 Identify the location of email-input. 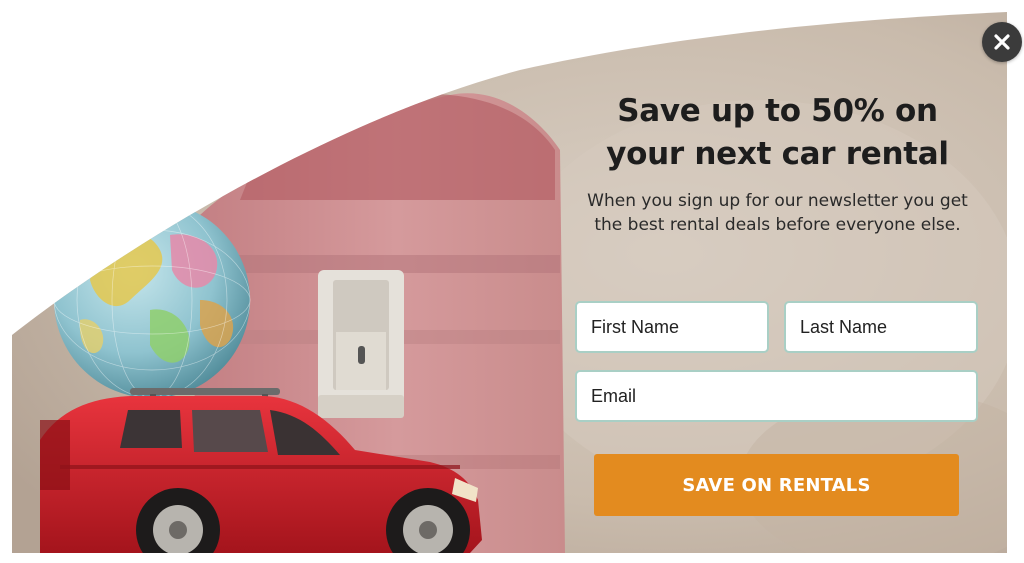
(776, 396).